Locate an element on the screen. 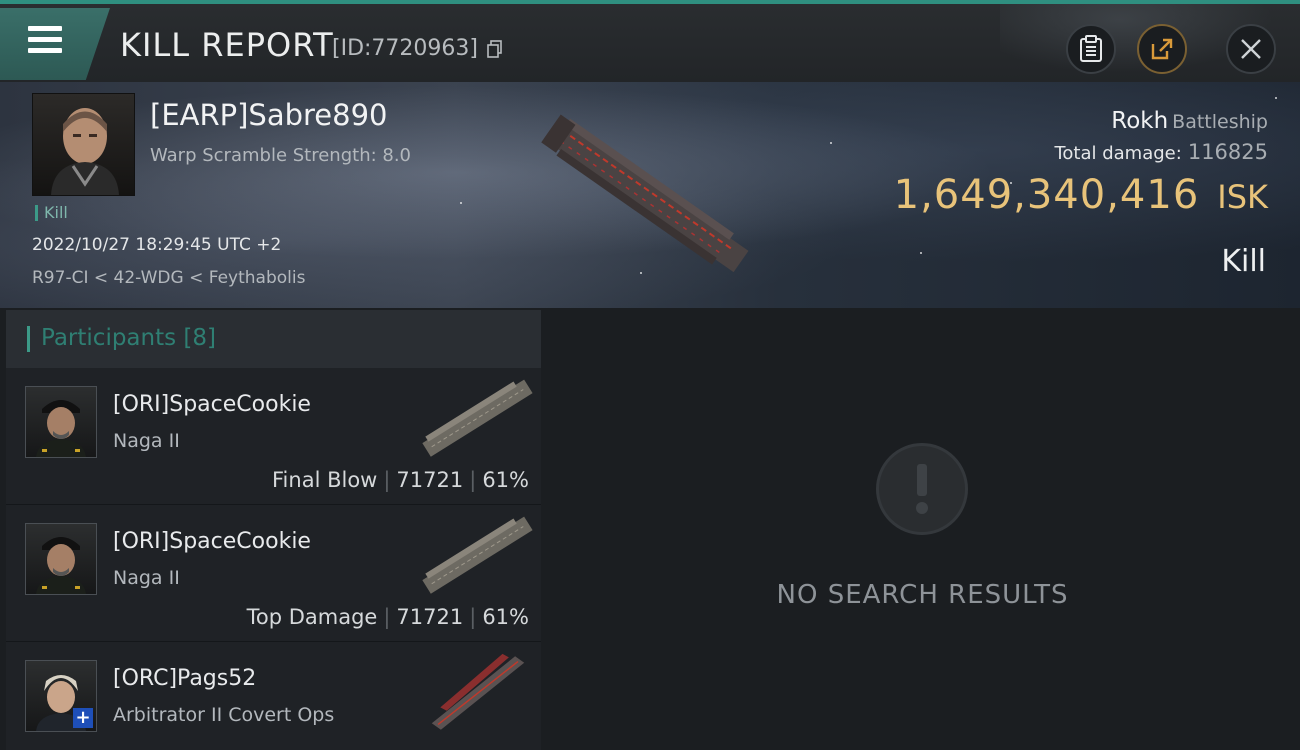 Image resolution: width=1300 pixels, height=750 pixels. participant-role: Final Blow is located at coordinates (325, 480).